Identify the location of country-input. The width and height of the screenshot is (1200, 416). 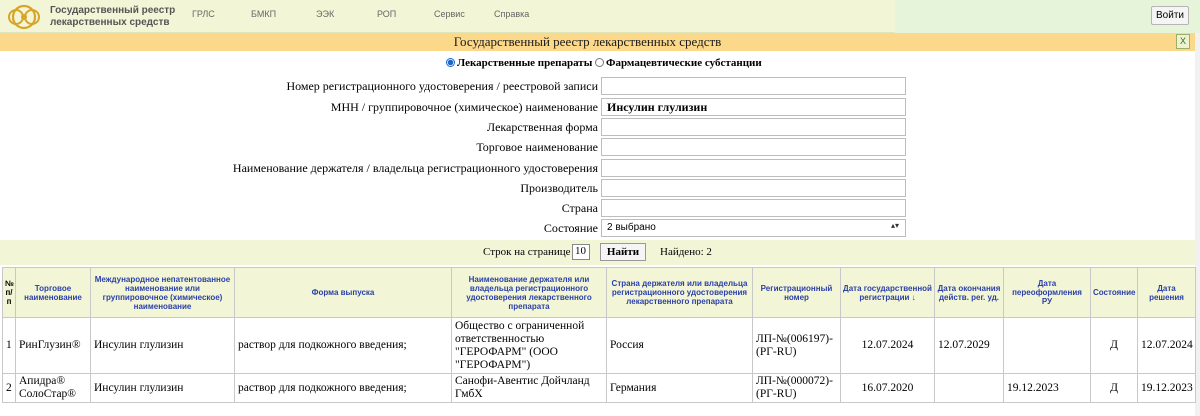
(753, 208).